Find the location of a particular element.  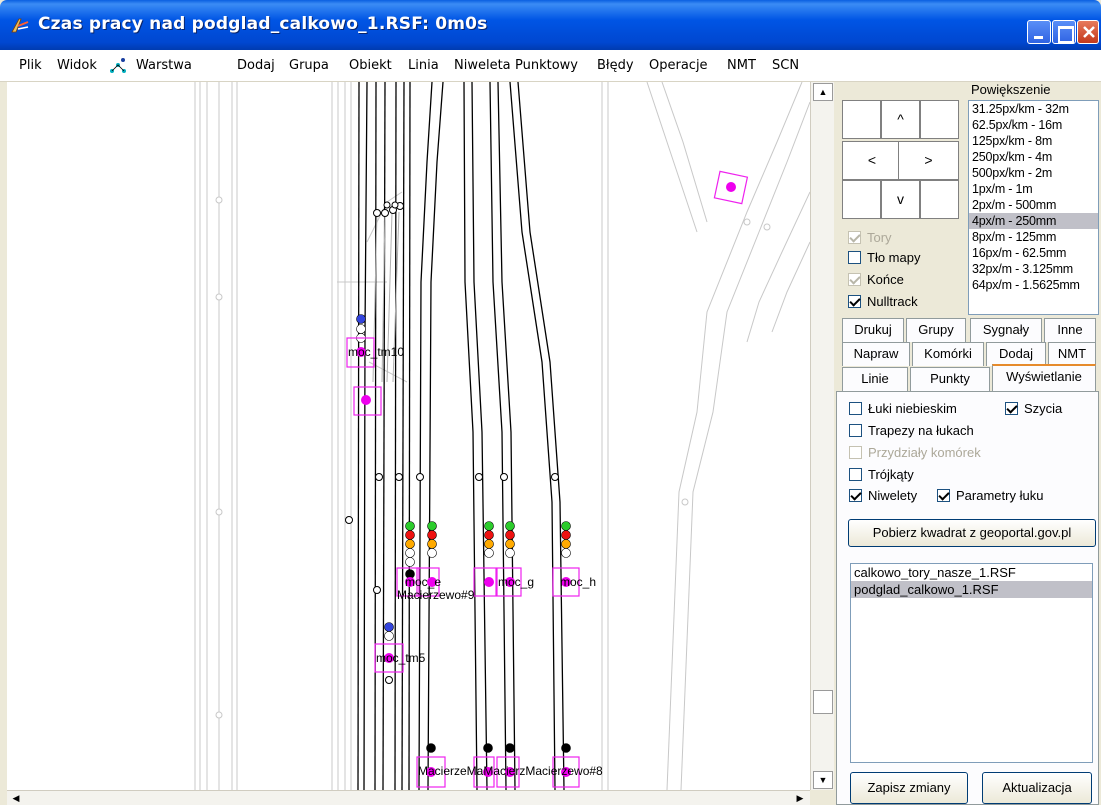

scroll-down-icon: ▼ is located at coordinates (823, 780).